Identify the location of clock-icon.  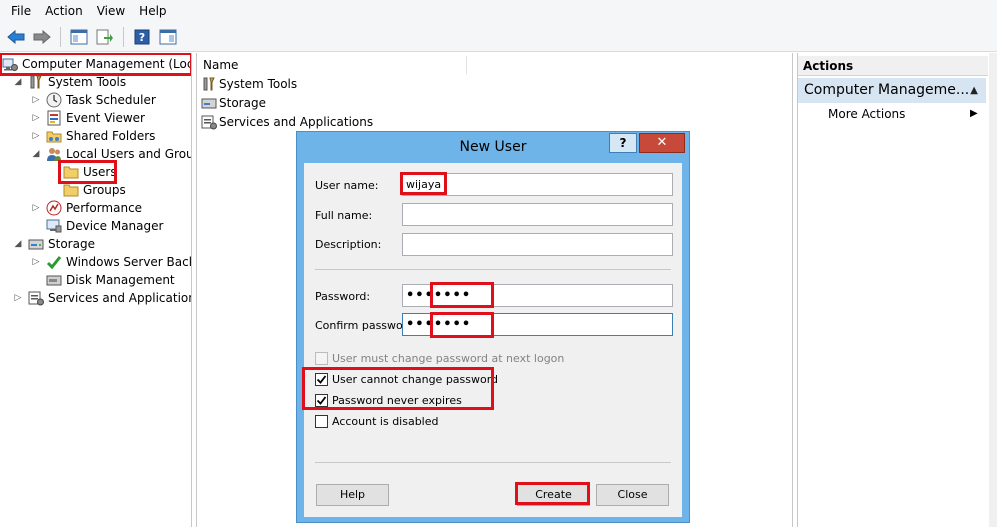
(54, 100).